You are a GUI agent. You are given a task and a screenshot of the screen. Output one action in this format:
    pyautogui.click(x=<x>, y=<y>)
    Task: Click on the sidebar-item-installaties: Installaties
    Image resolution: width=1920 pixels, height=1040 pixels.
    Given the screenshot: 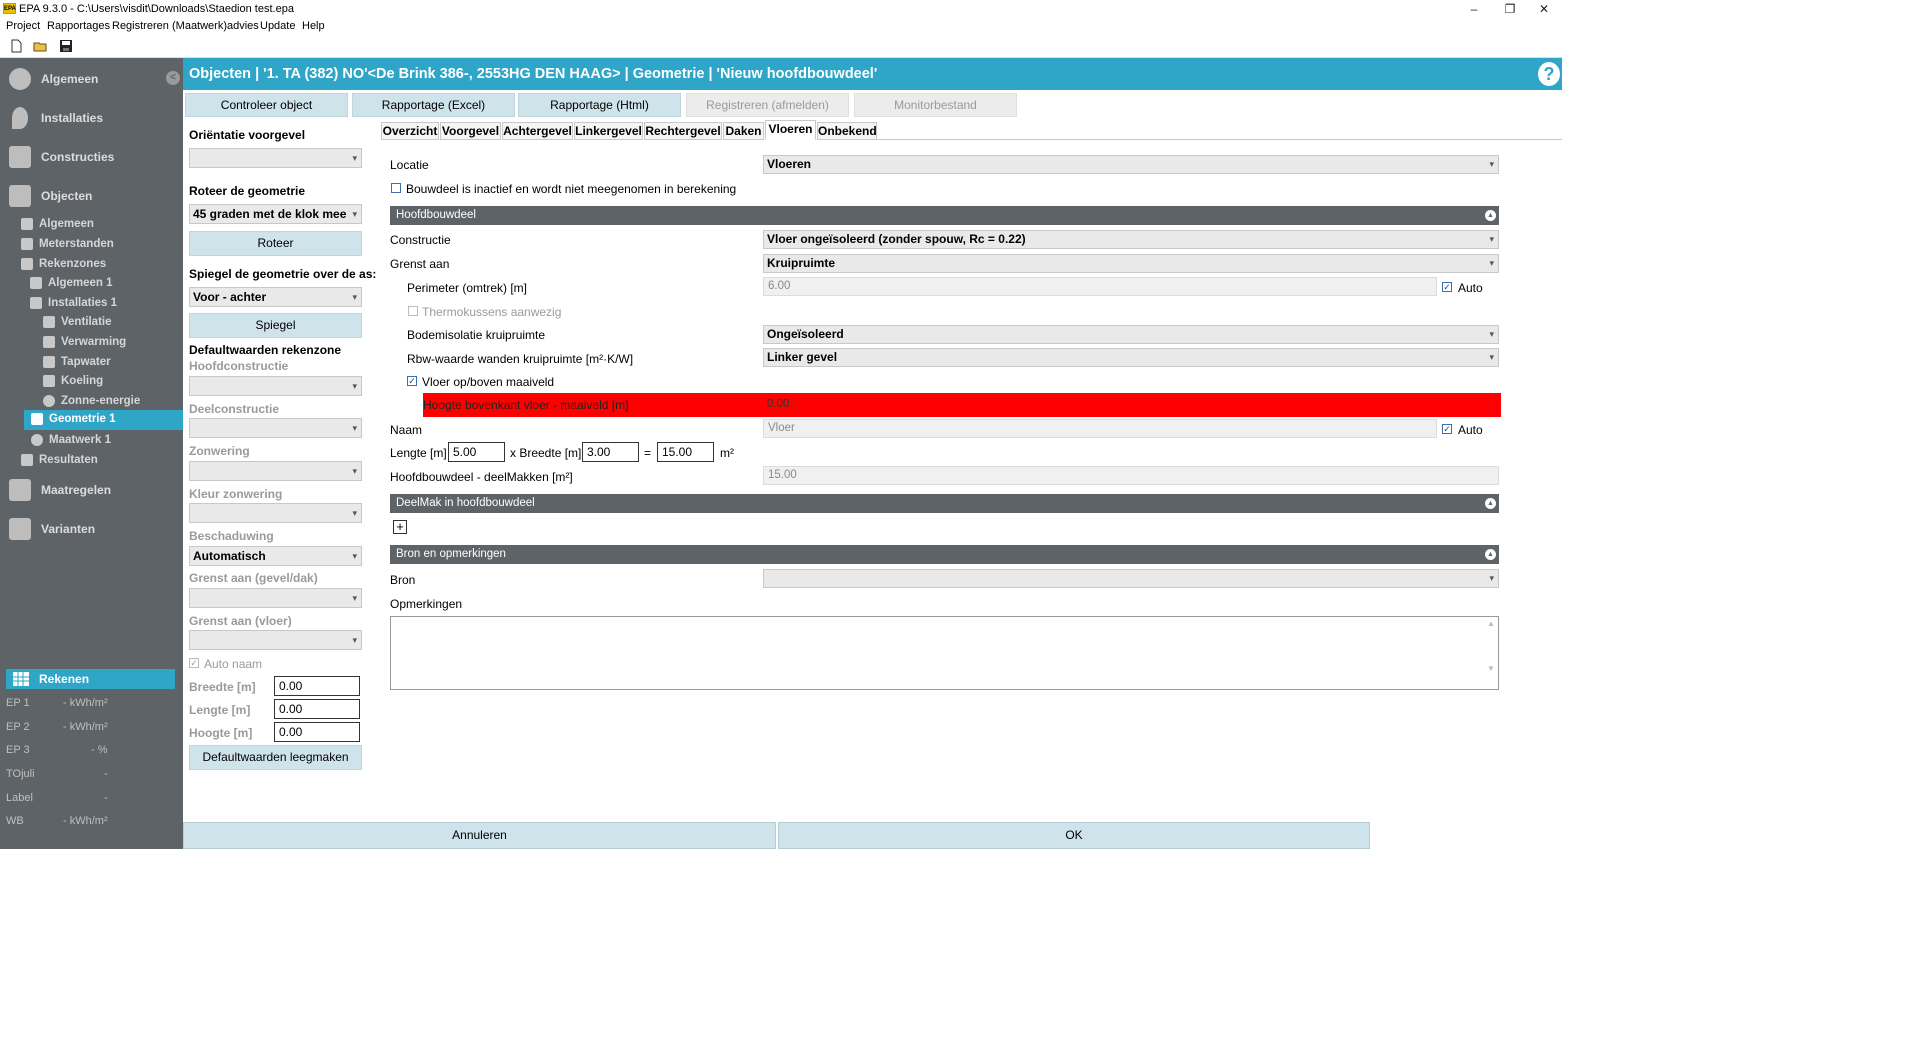 What is the action you would take?
    pyautogui.click(x=91, y=117)
    